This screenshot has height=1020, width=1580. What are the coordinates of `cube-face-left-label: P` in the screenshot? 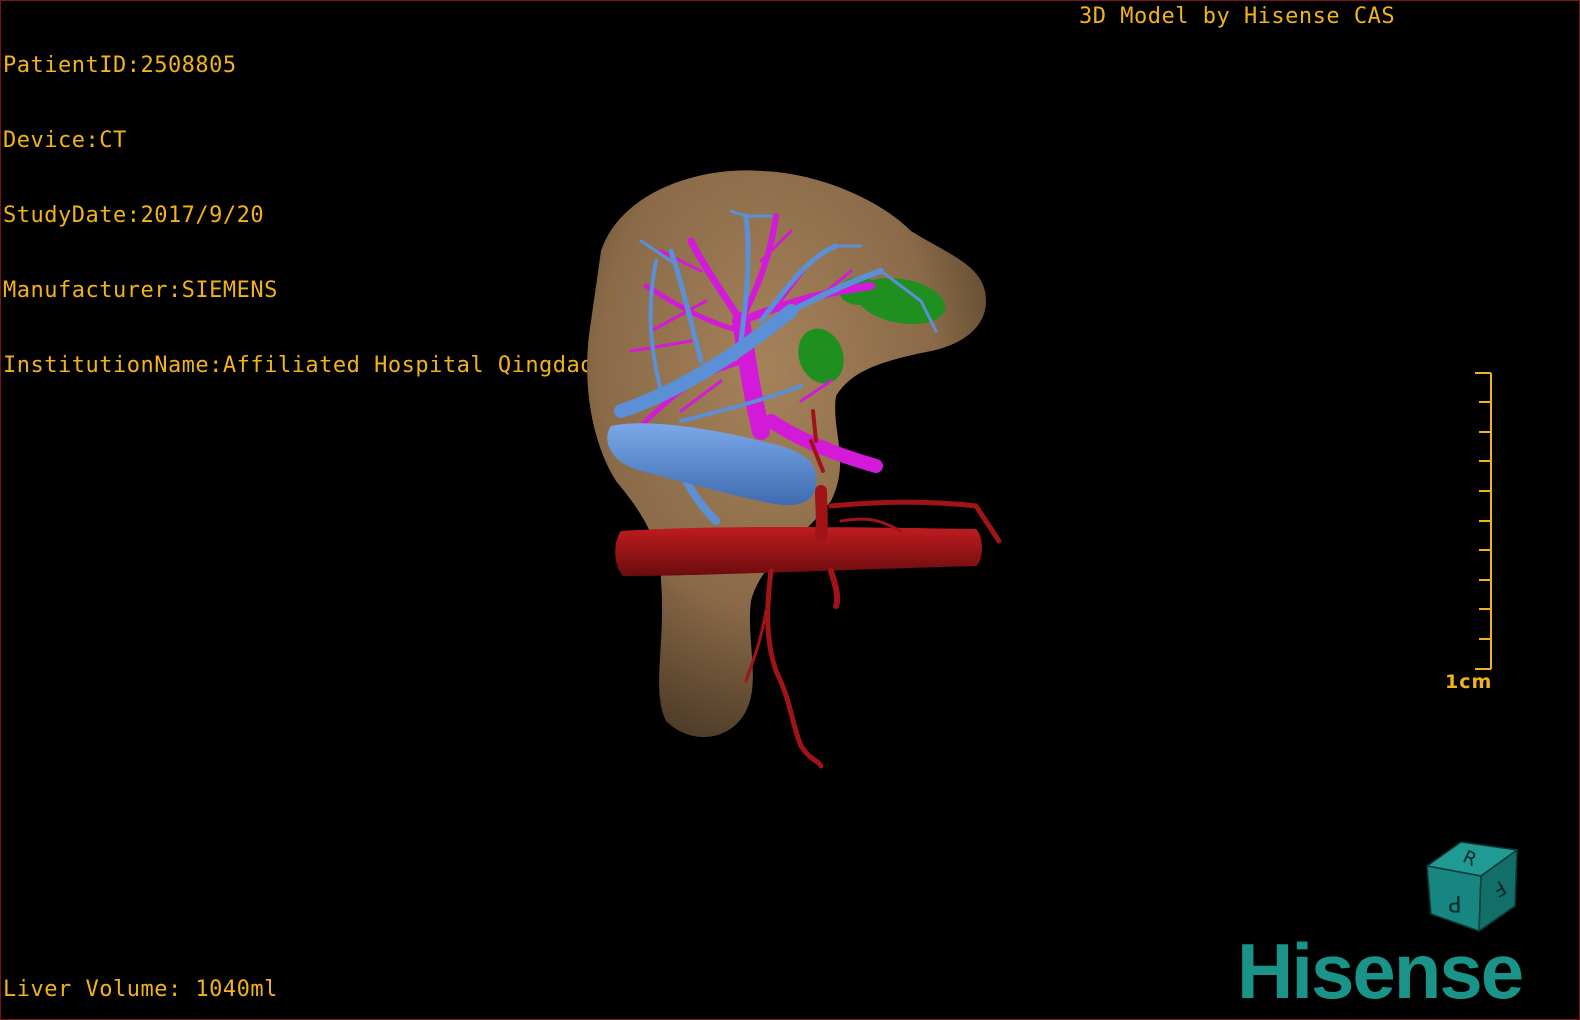 It's located at (1454, 902).